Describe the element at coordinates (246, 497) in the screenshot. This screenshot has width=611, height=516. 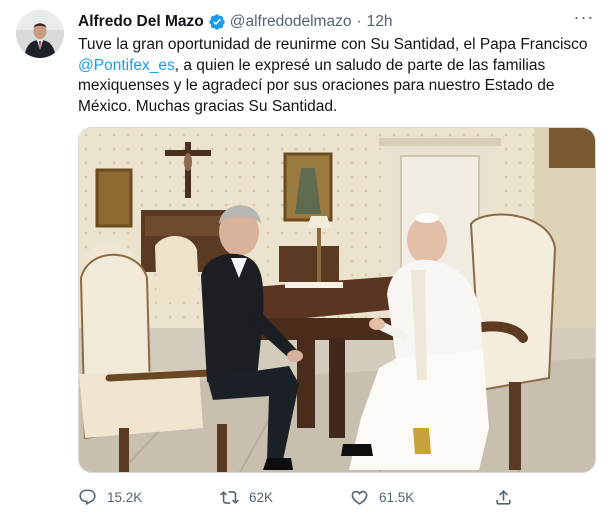
I see `retweet-button: 62K` at that location.